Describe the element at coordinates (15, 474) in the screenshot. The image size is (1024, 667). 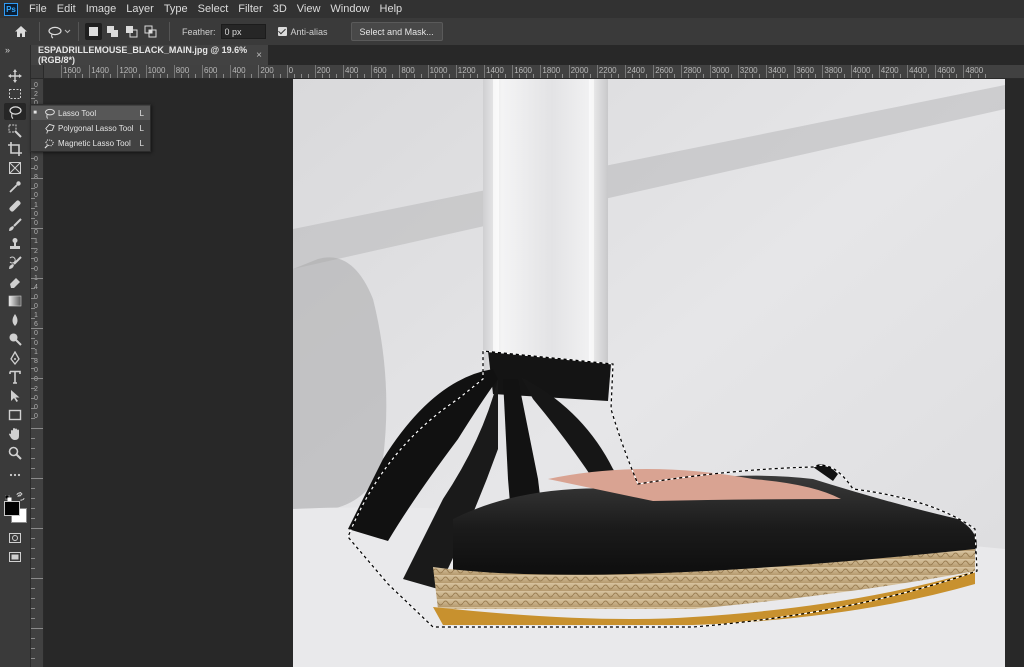
I see `more-tools-icon` at that location.